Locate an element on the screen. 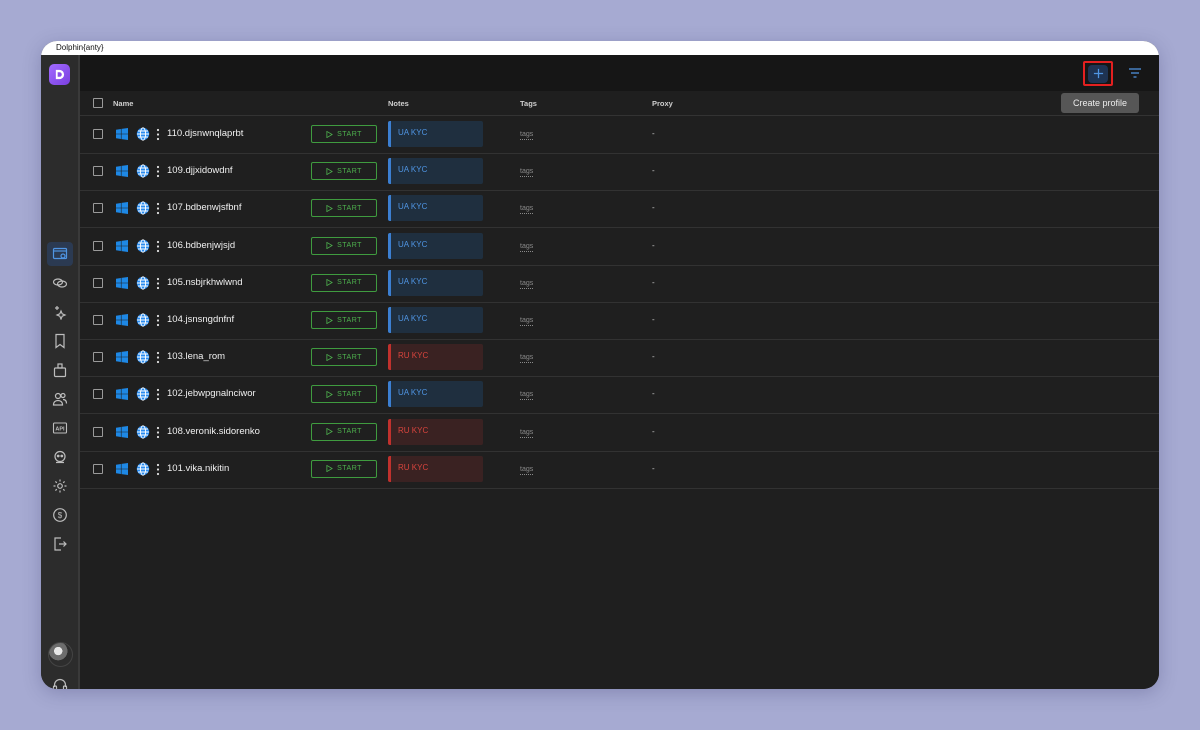 The width and height of the screenshot is (1200, 730). sidebar-item-automation is located at coordinates (60, 312).